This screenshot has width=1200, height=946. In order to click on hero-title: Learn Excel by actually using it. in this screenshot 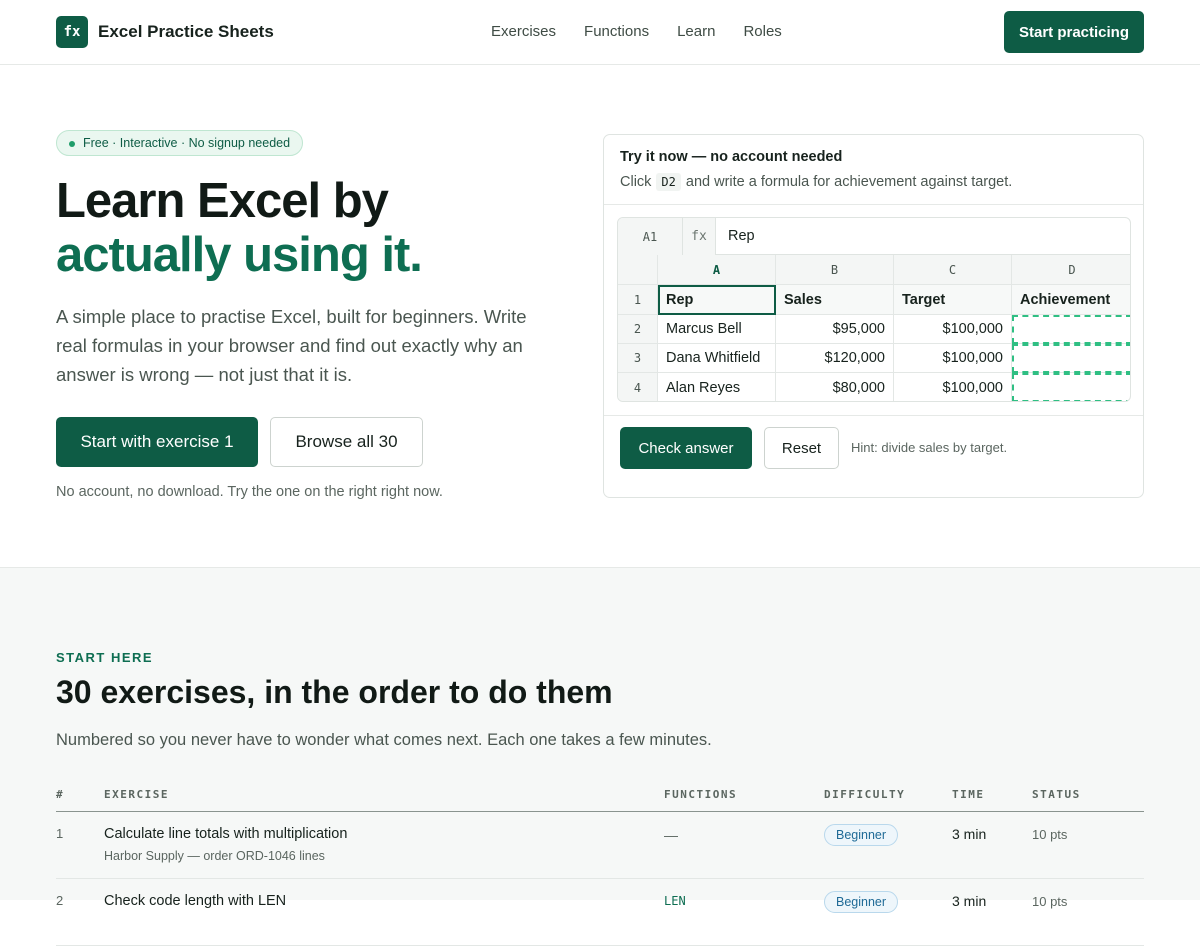, I will do `click(239, 228)`.